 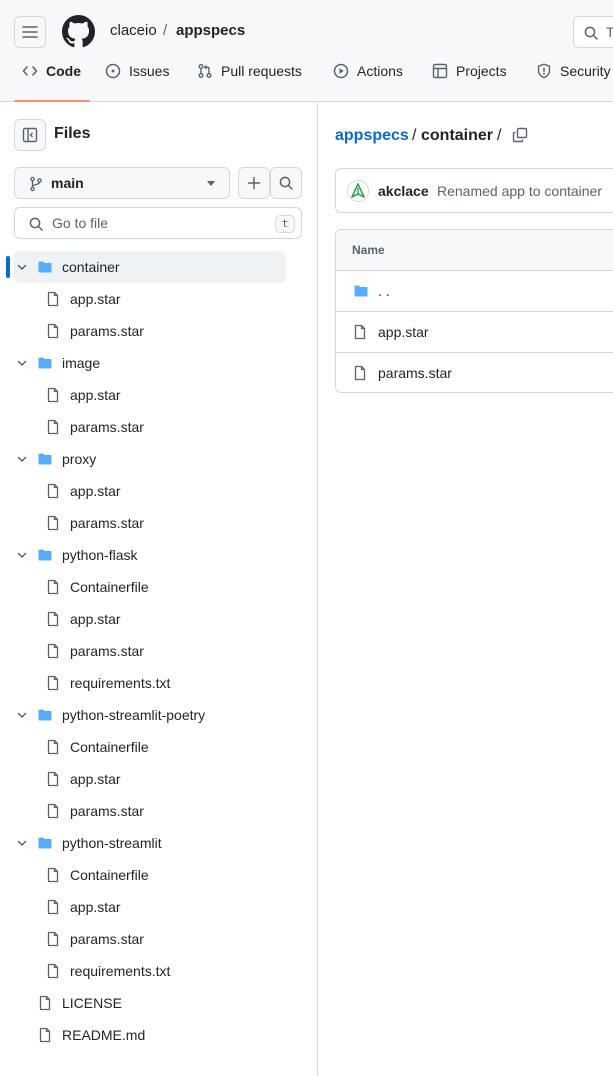 What do you see at coordinates (79, 459) in the screenshot?
I see `tree-item-label: proxy` at bounding box center [79, 459].